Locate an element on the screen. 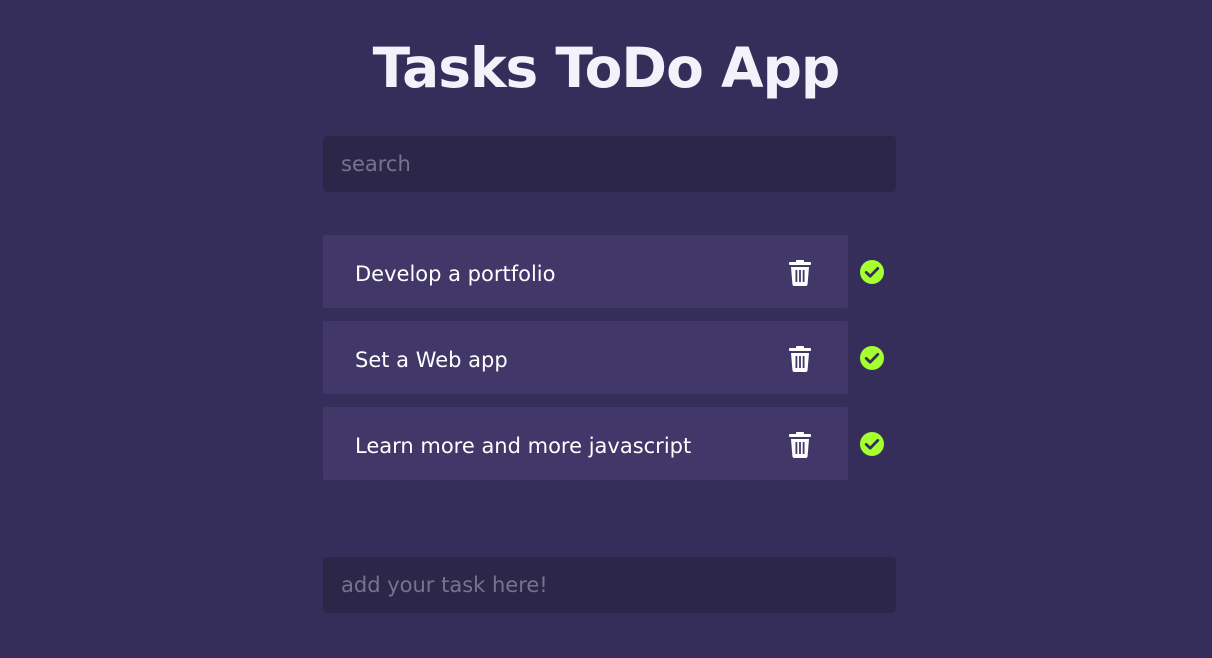  task-item: Set a Web app is located at coordinates (613, 357).